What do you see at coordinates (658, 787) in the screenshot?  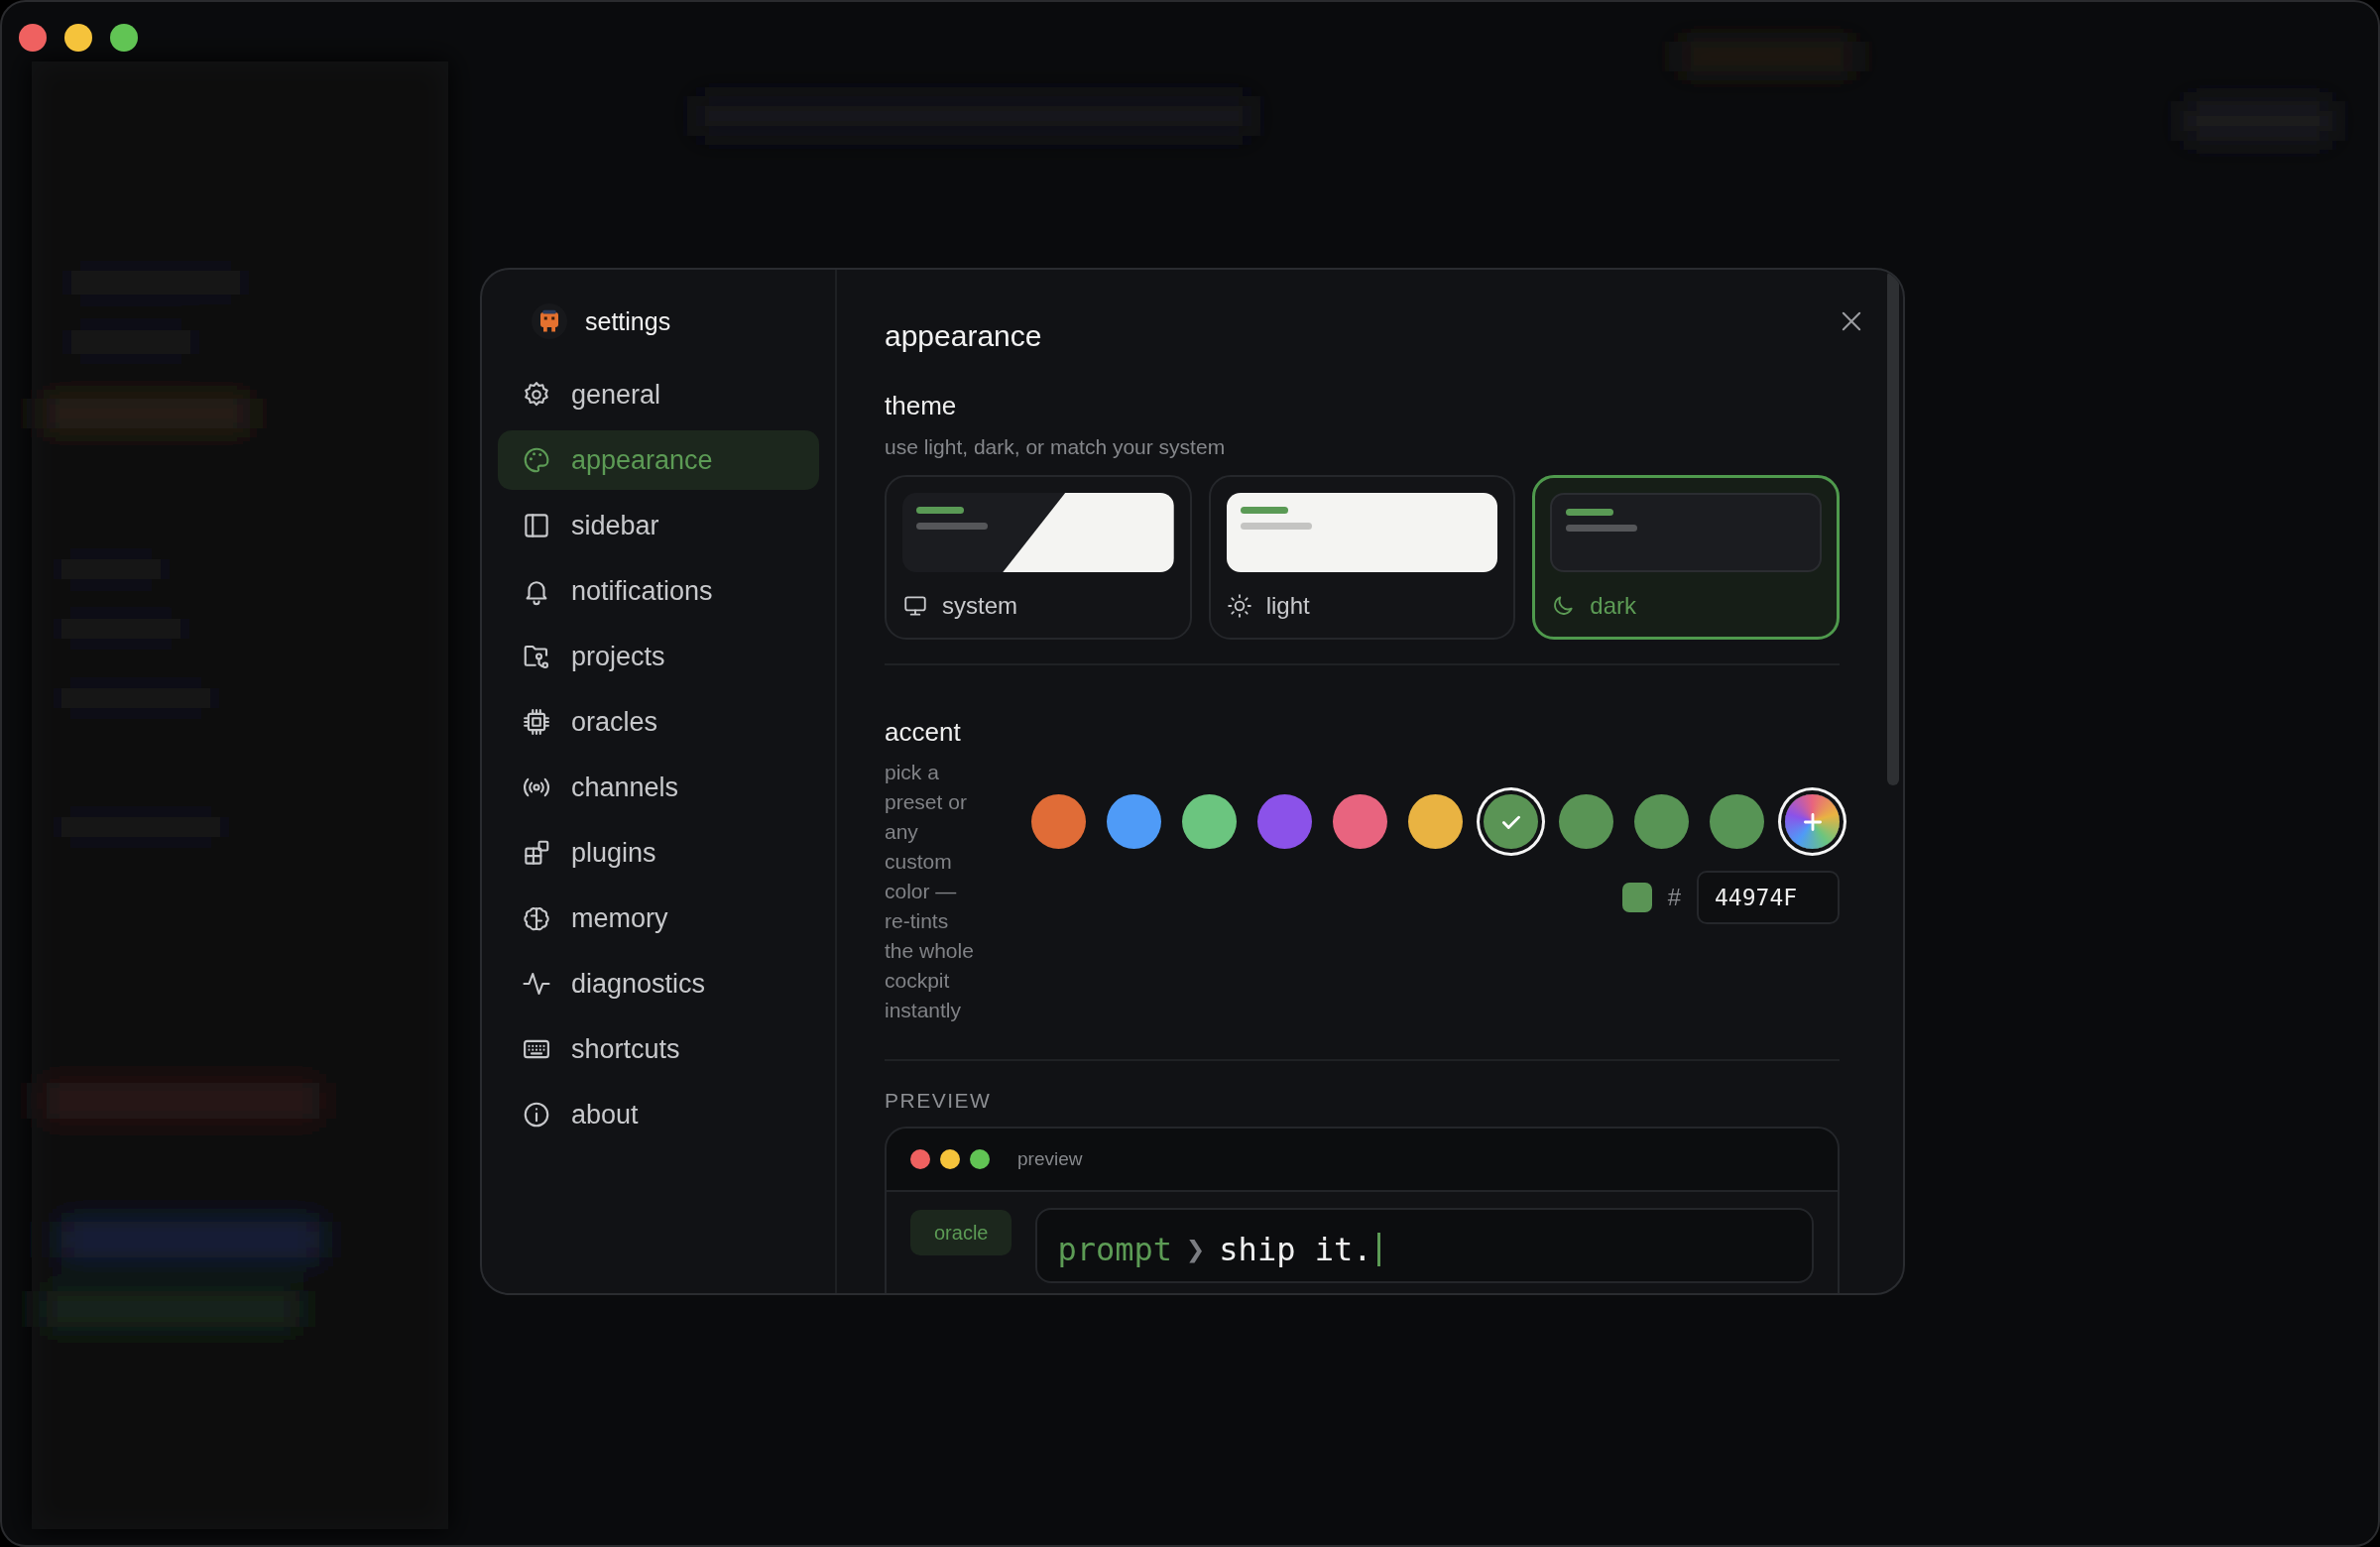 I see `nav-item: channels` at bounding box center [658, 787].